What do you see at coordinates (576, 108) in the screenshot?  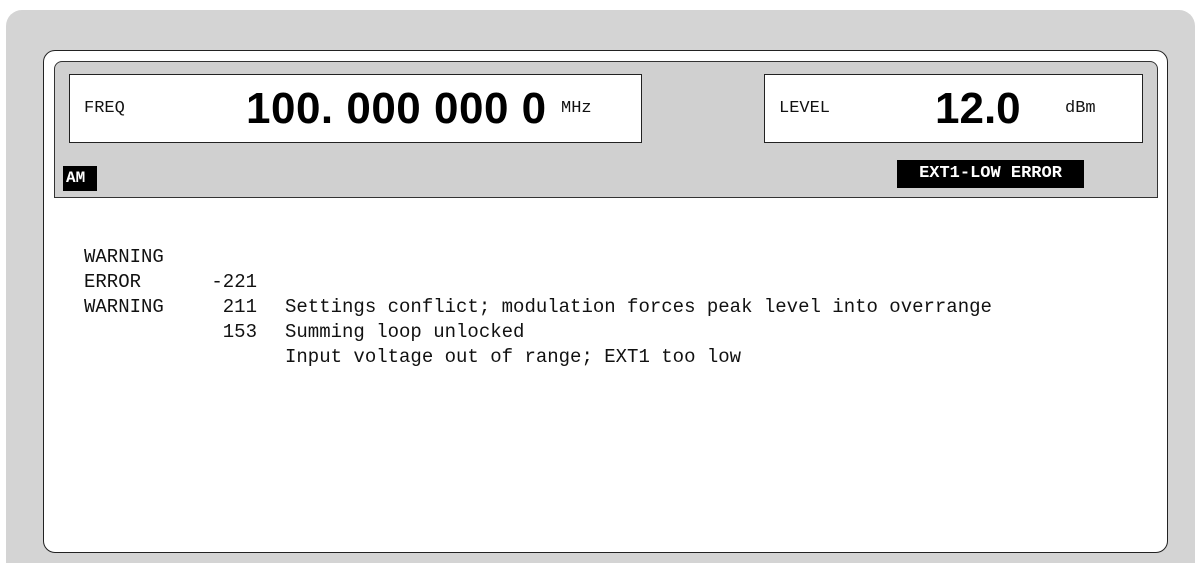 I see `frequency-unit: MHz` at bounding box center [576, 108].